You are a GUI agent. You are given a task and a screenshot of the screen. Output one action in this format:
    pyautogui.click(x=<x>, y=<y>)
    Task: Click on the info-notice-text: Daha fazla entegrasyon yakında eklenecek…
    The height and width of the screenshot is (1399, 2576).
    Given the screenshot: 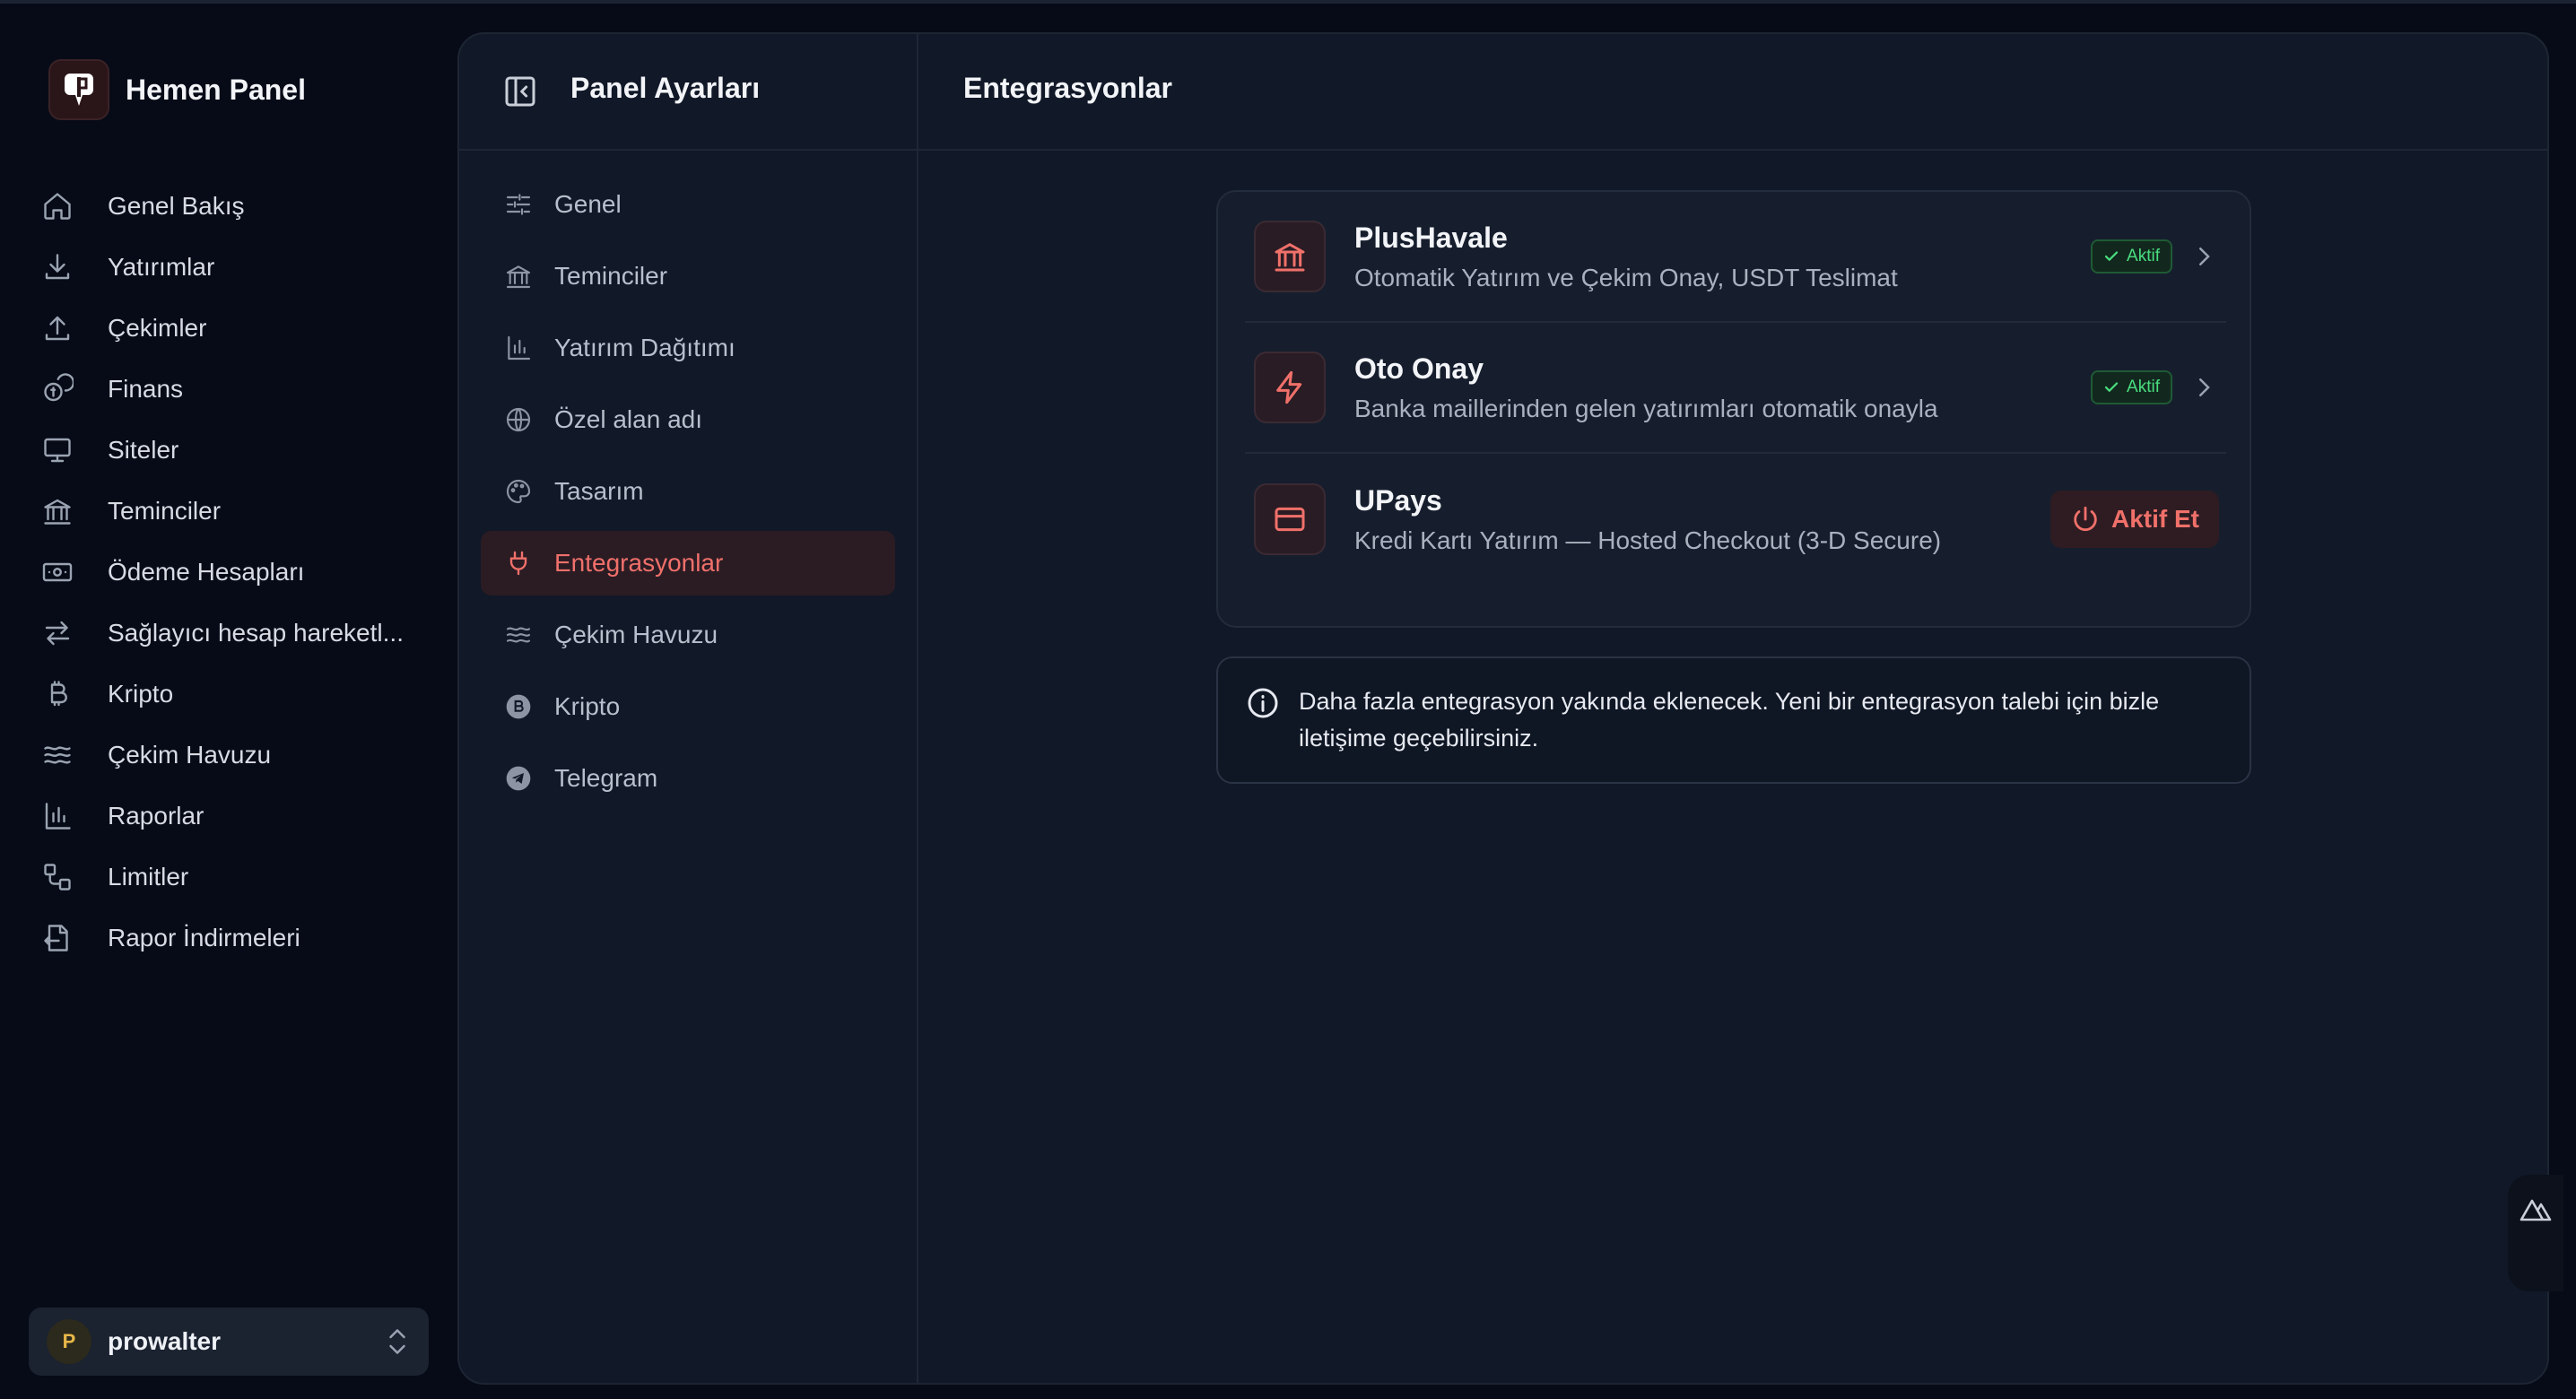 What is the action you would take?
    pyautogui.click(x=1729, y=720)
    